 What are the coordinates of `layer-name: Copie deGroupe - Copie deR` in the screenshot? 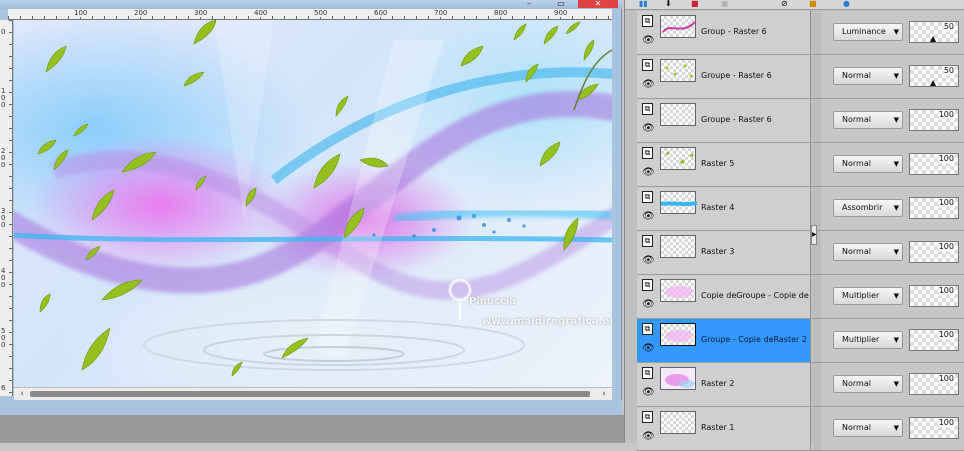 It's located at (755, 295).